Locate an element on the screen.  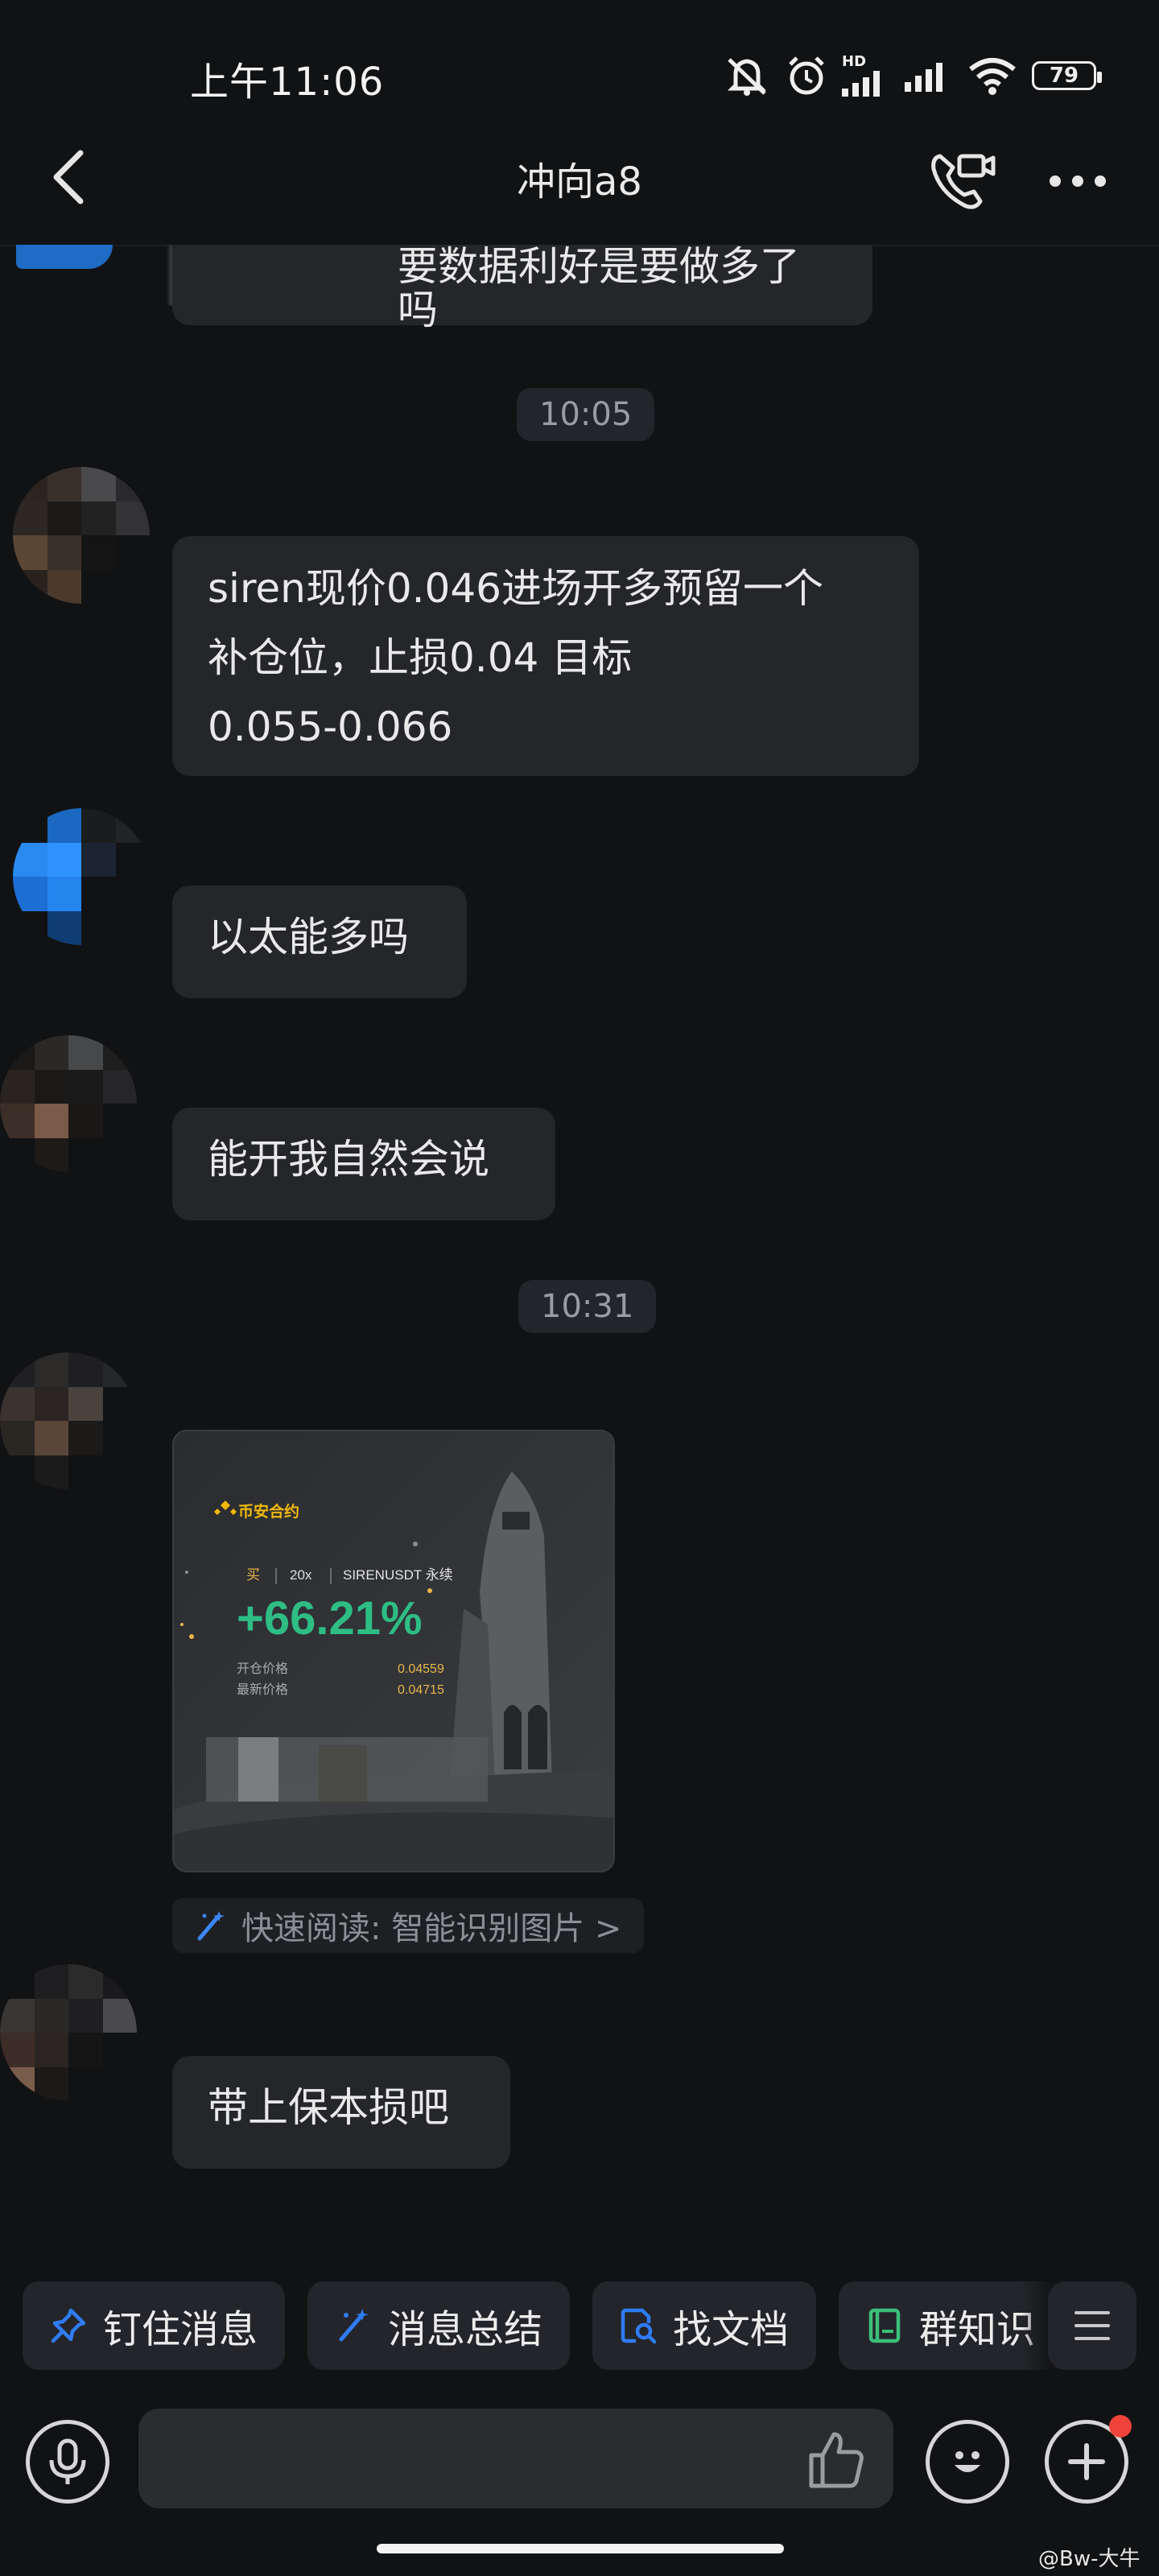
smiley-icon is located at coordinates (967, 2461).